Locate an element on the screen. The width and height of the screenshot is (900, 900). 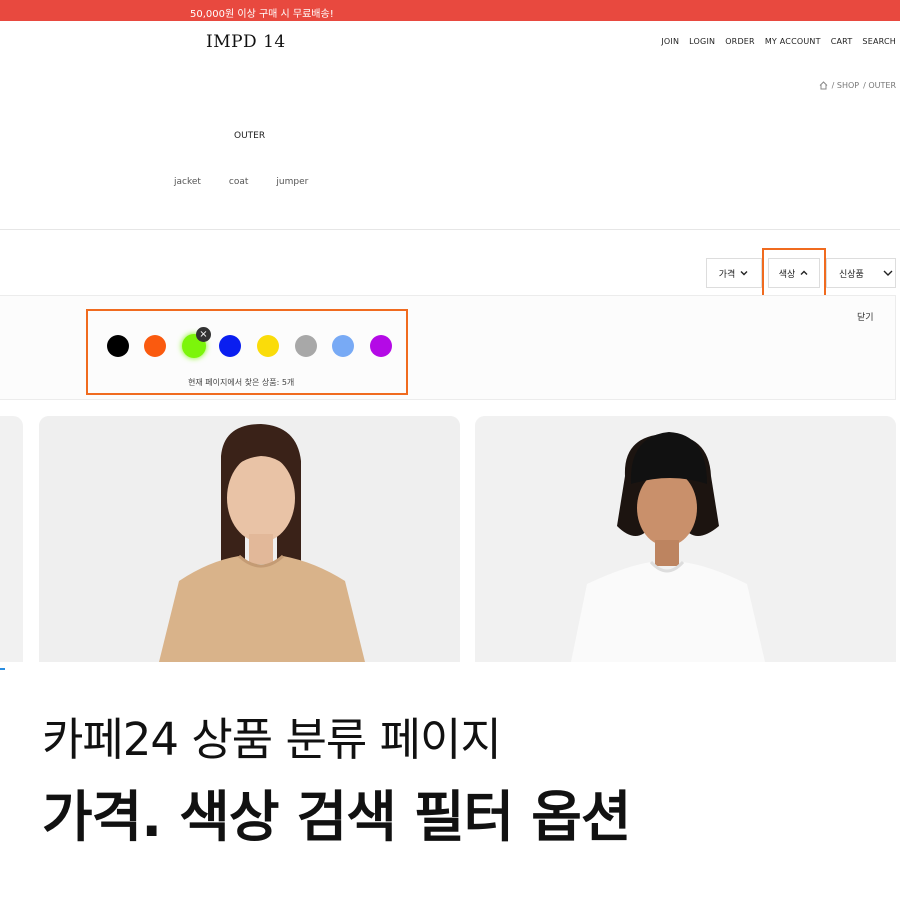
sort-label: 신상품 is located at coordinates (851, 274).